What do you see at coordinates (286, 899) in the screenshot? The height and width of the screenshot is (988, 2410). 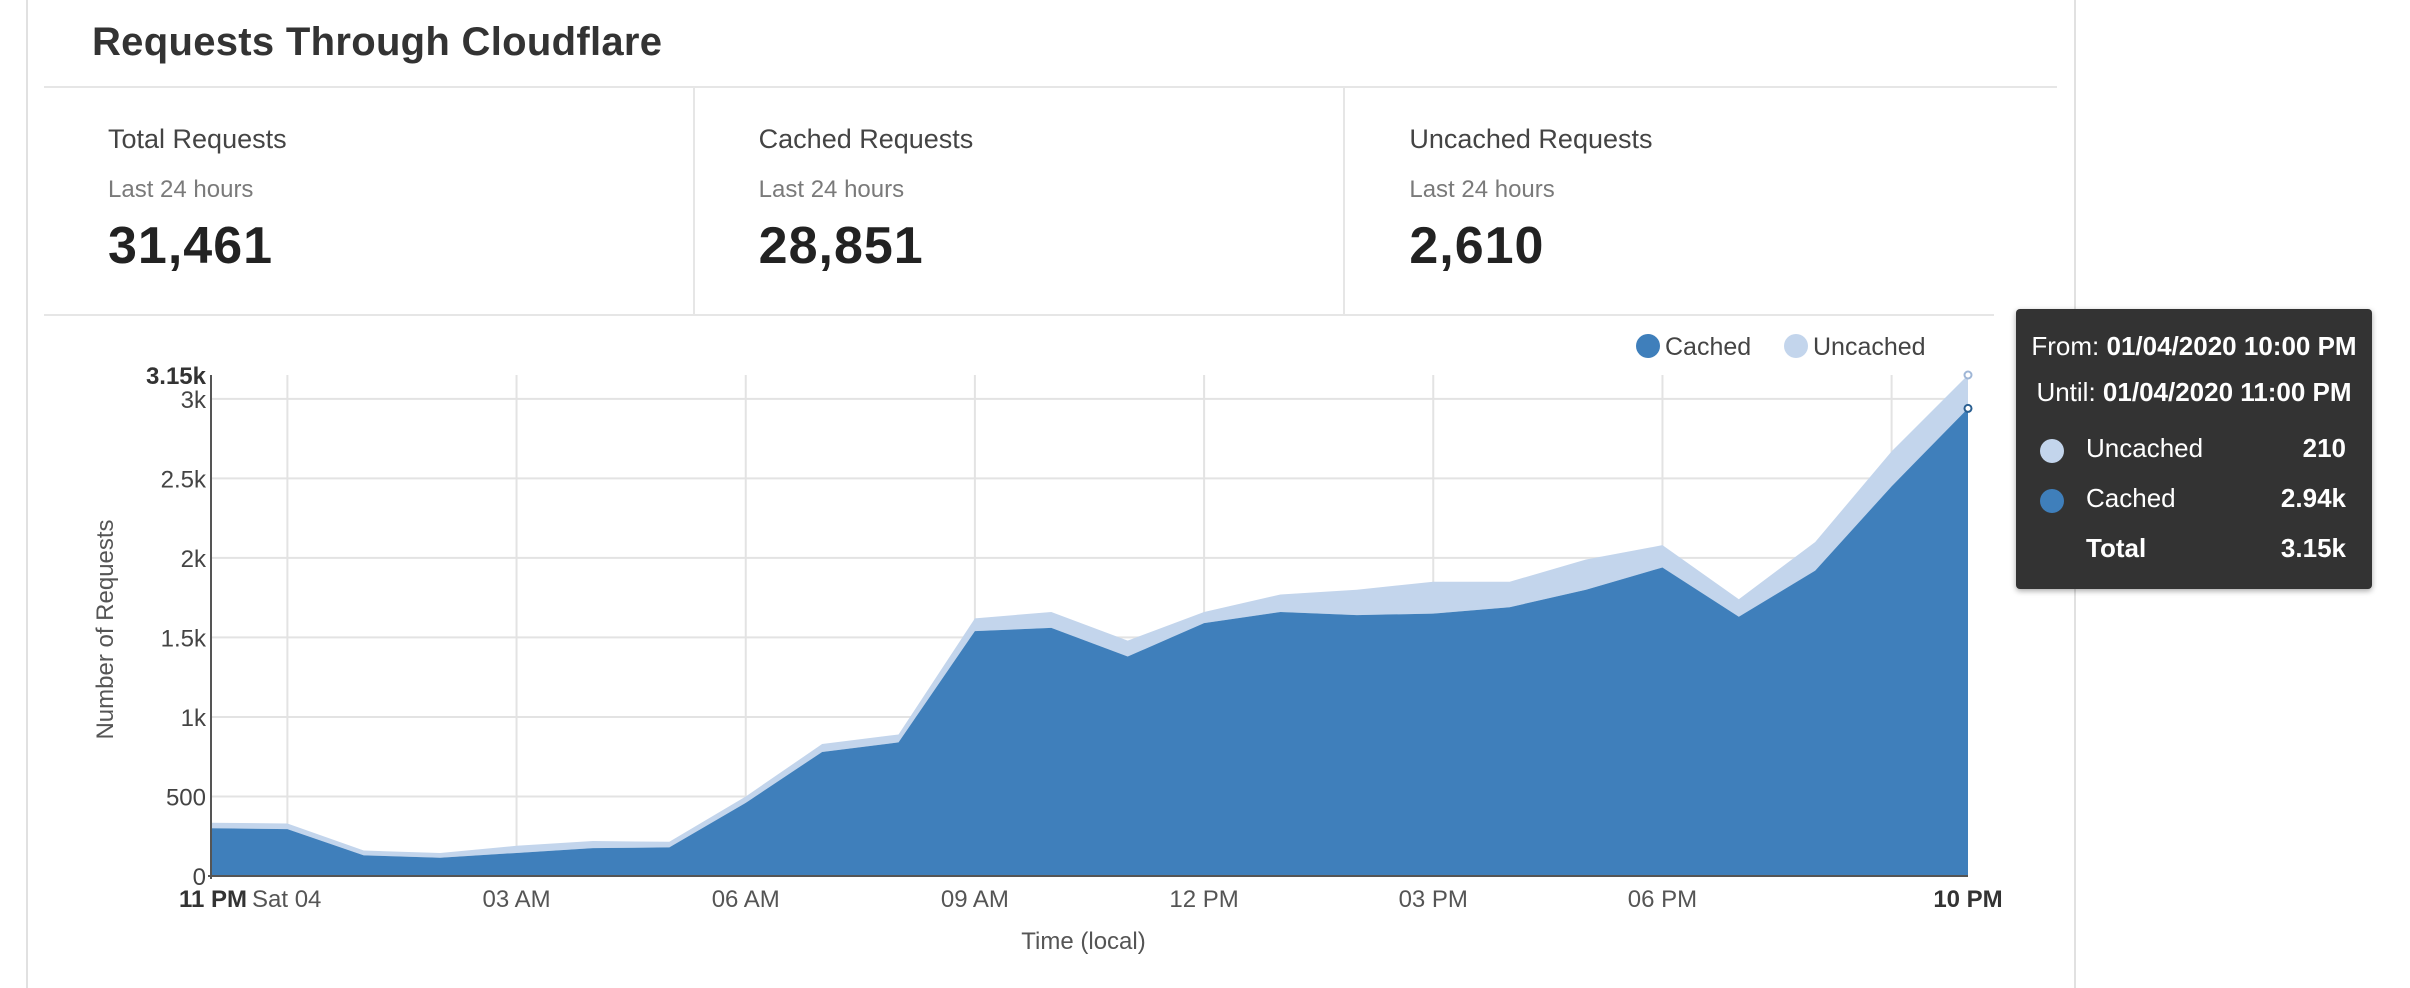 I see `x-tick-sublabel: Sat 04` at bounding box center [286, 899].